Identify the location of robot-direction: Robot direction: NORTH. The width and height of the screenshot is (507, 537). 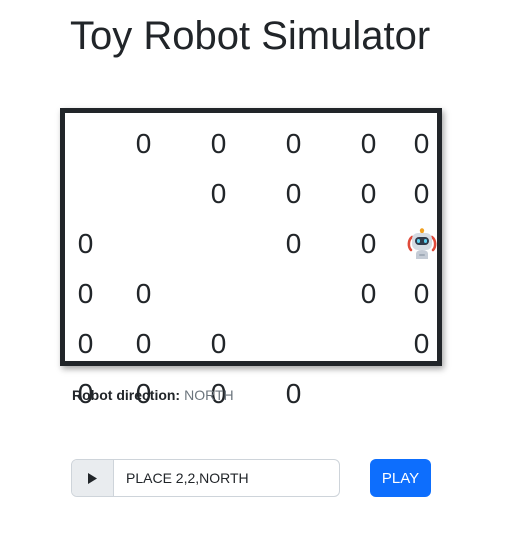
(153, 395).